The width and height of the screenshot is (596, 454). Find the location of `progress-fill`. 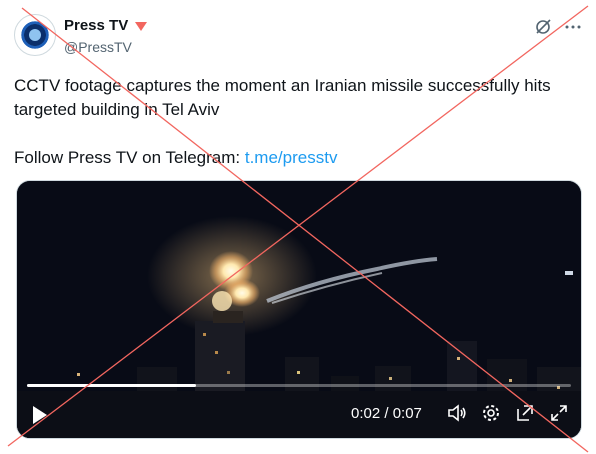

progress-fill is located at coordinates (111, 385).